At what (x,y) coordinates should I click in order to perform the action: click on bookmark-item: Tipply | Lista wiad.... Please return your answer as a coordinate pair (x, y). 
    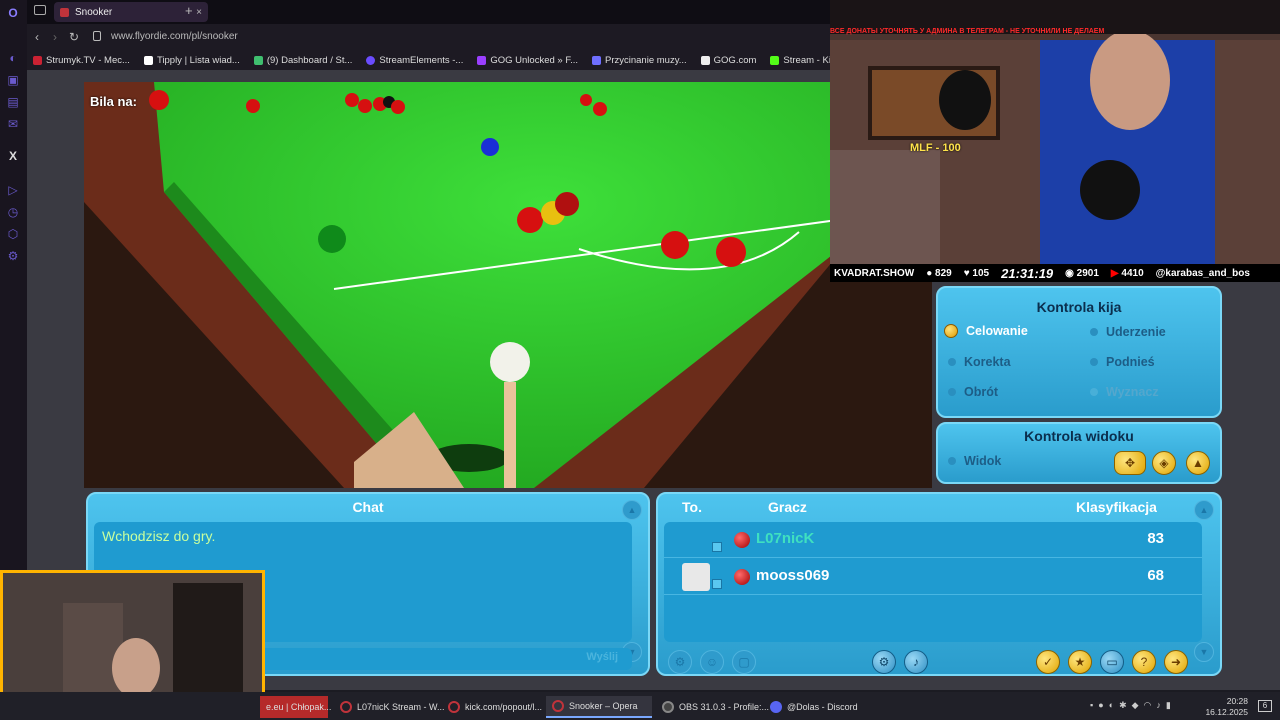
    Looking at the image, I should click on (191, 60).